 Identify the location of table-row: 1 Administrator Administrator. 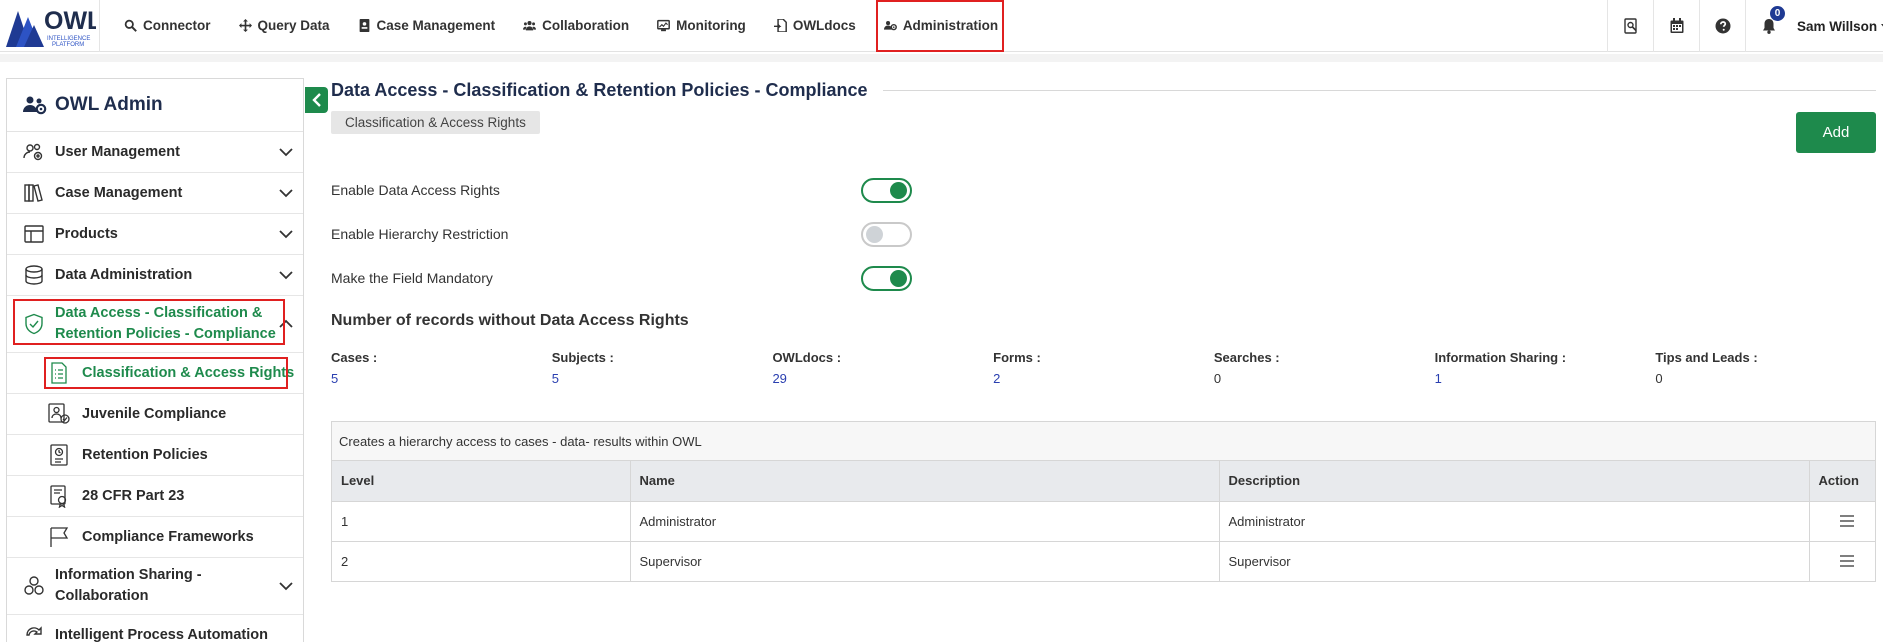
(1103, 521).